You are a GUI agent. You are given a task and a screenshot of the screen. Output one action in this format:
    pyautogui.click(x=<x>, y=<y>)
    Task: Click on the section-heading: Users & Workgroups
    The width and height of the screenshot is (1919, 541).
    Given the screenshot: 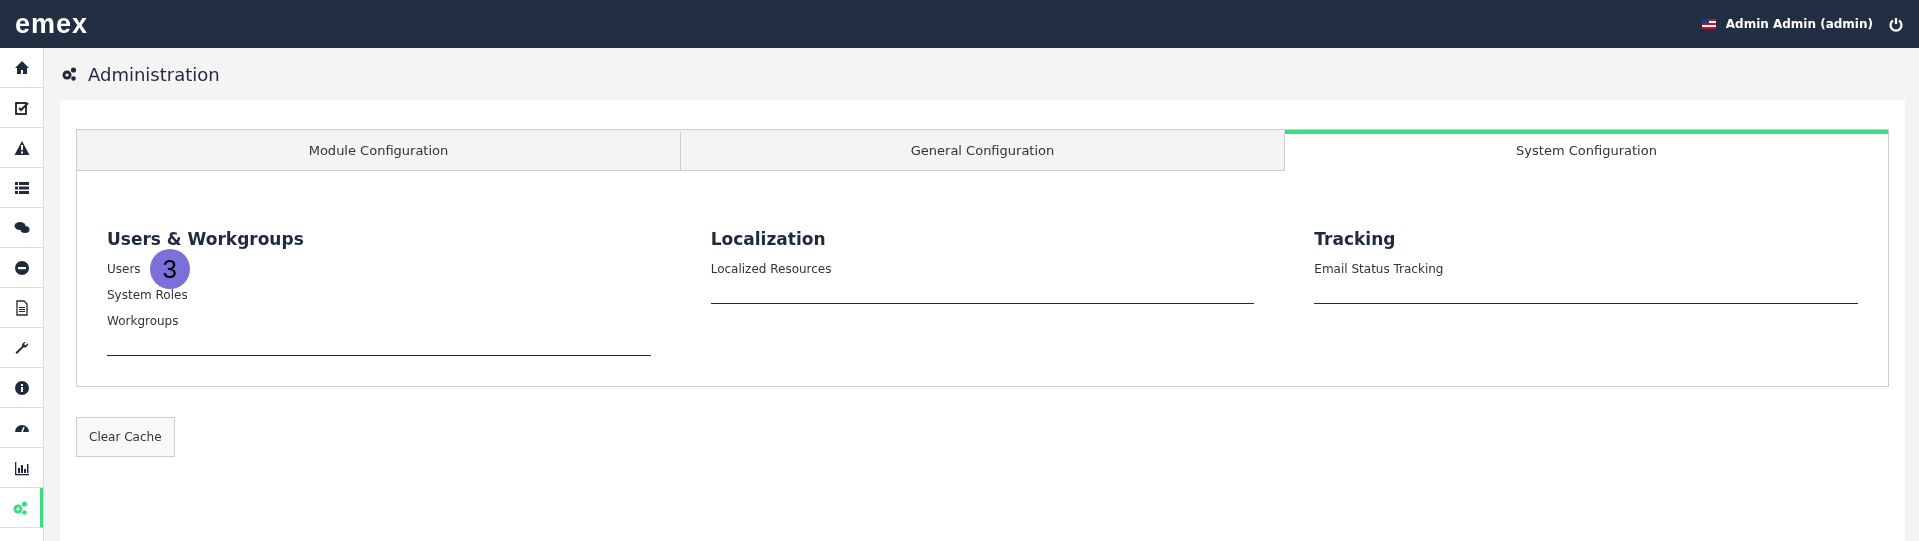 What is the action you would take?
    pyautogui.click(x=206, y=239)
    